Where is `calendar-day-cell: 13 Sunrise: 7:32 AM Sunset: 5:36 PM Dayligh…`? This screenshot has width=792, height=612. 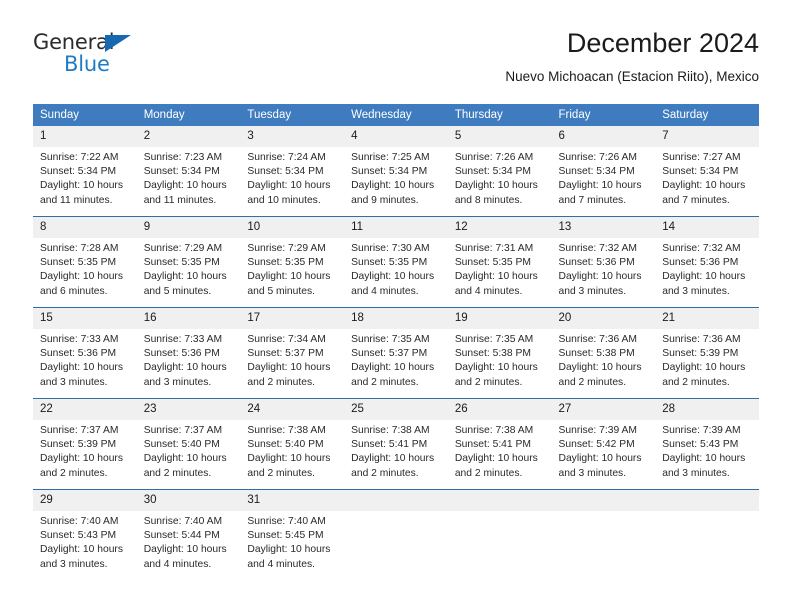 calendar-day-cell: 13 Sunrise: 7:32 AM Sunset: 5:36 PM Dayligh… is located at coordinates (603, 262).